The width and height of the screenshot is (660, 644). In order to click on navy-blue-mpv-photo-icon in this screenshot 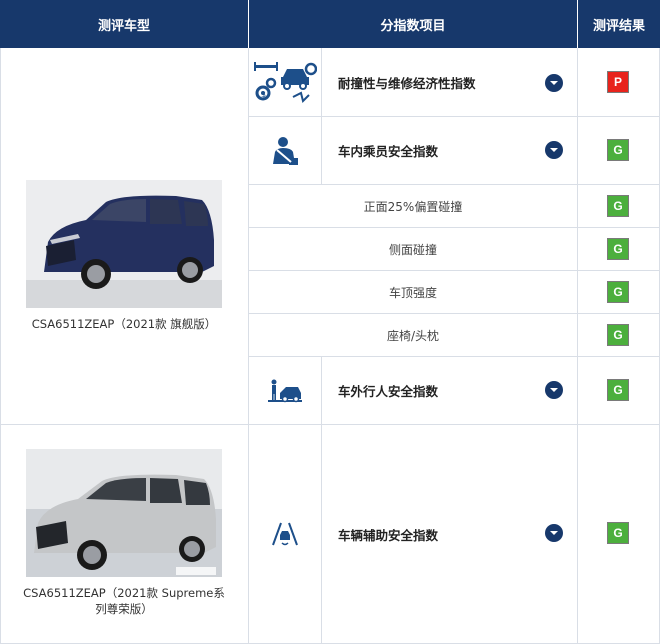, I will do `click(124, 244)`.